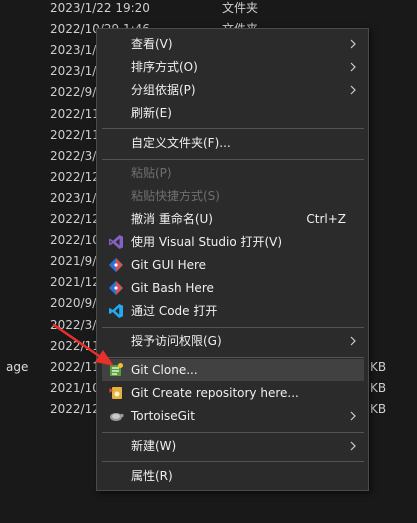 The width and height of the screenshot is (417, 523). Describe the element at coordinates (116, 369) in the screenshot. I see `tortoisegit-clone-icon` at that location.